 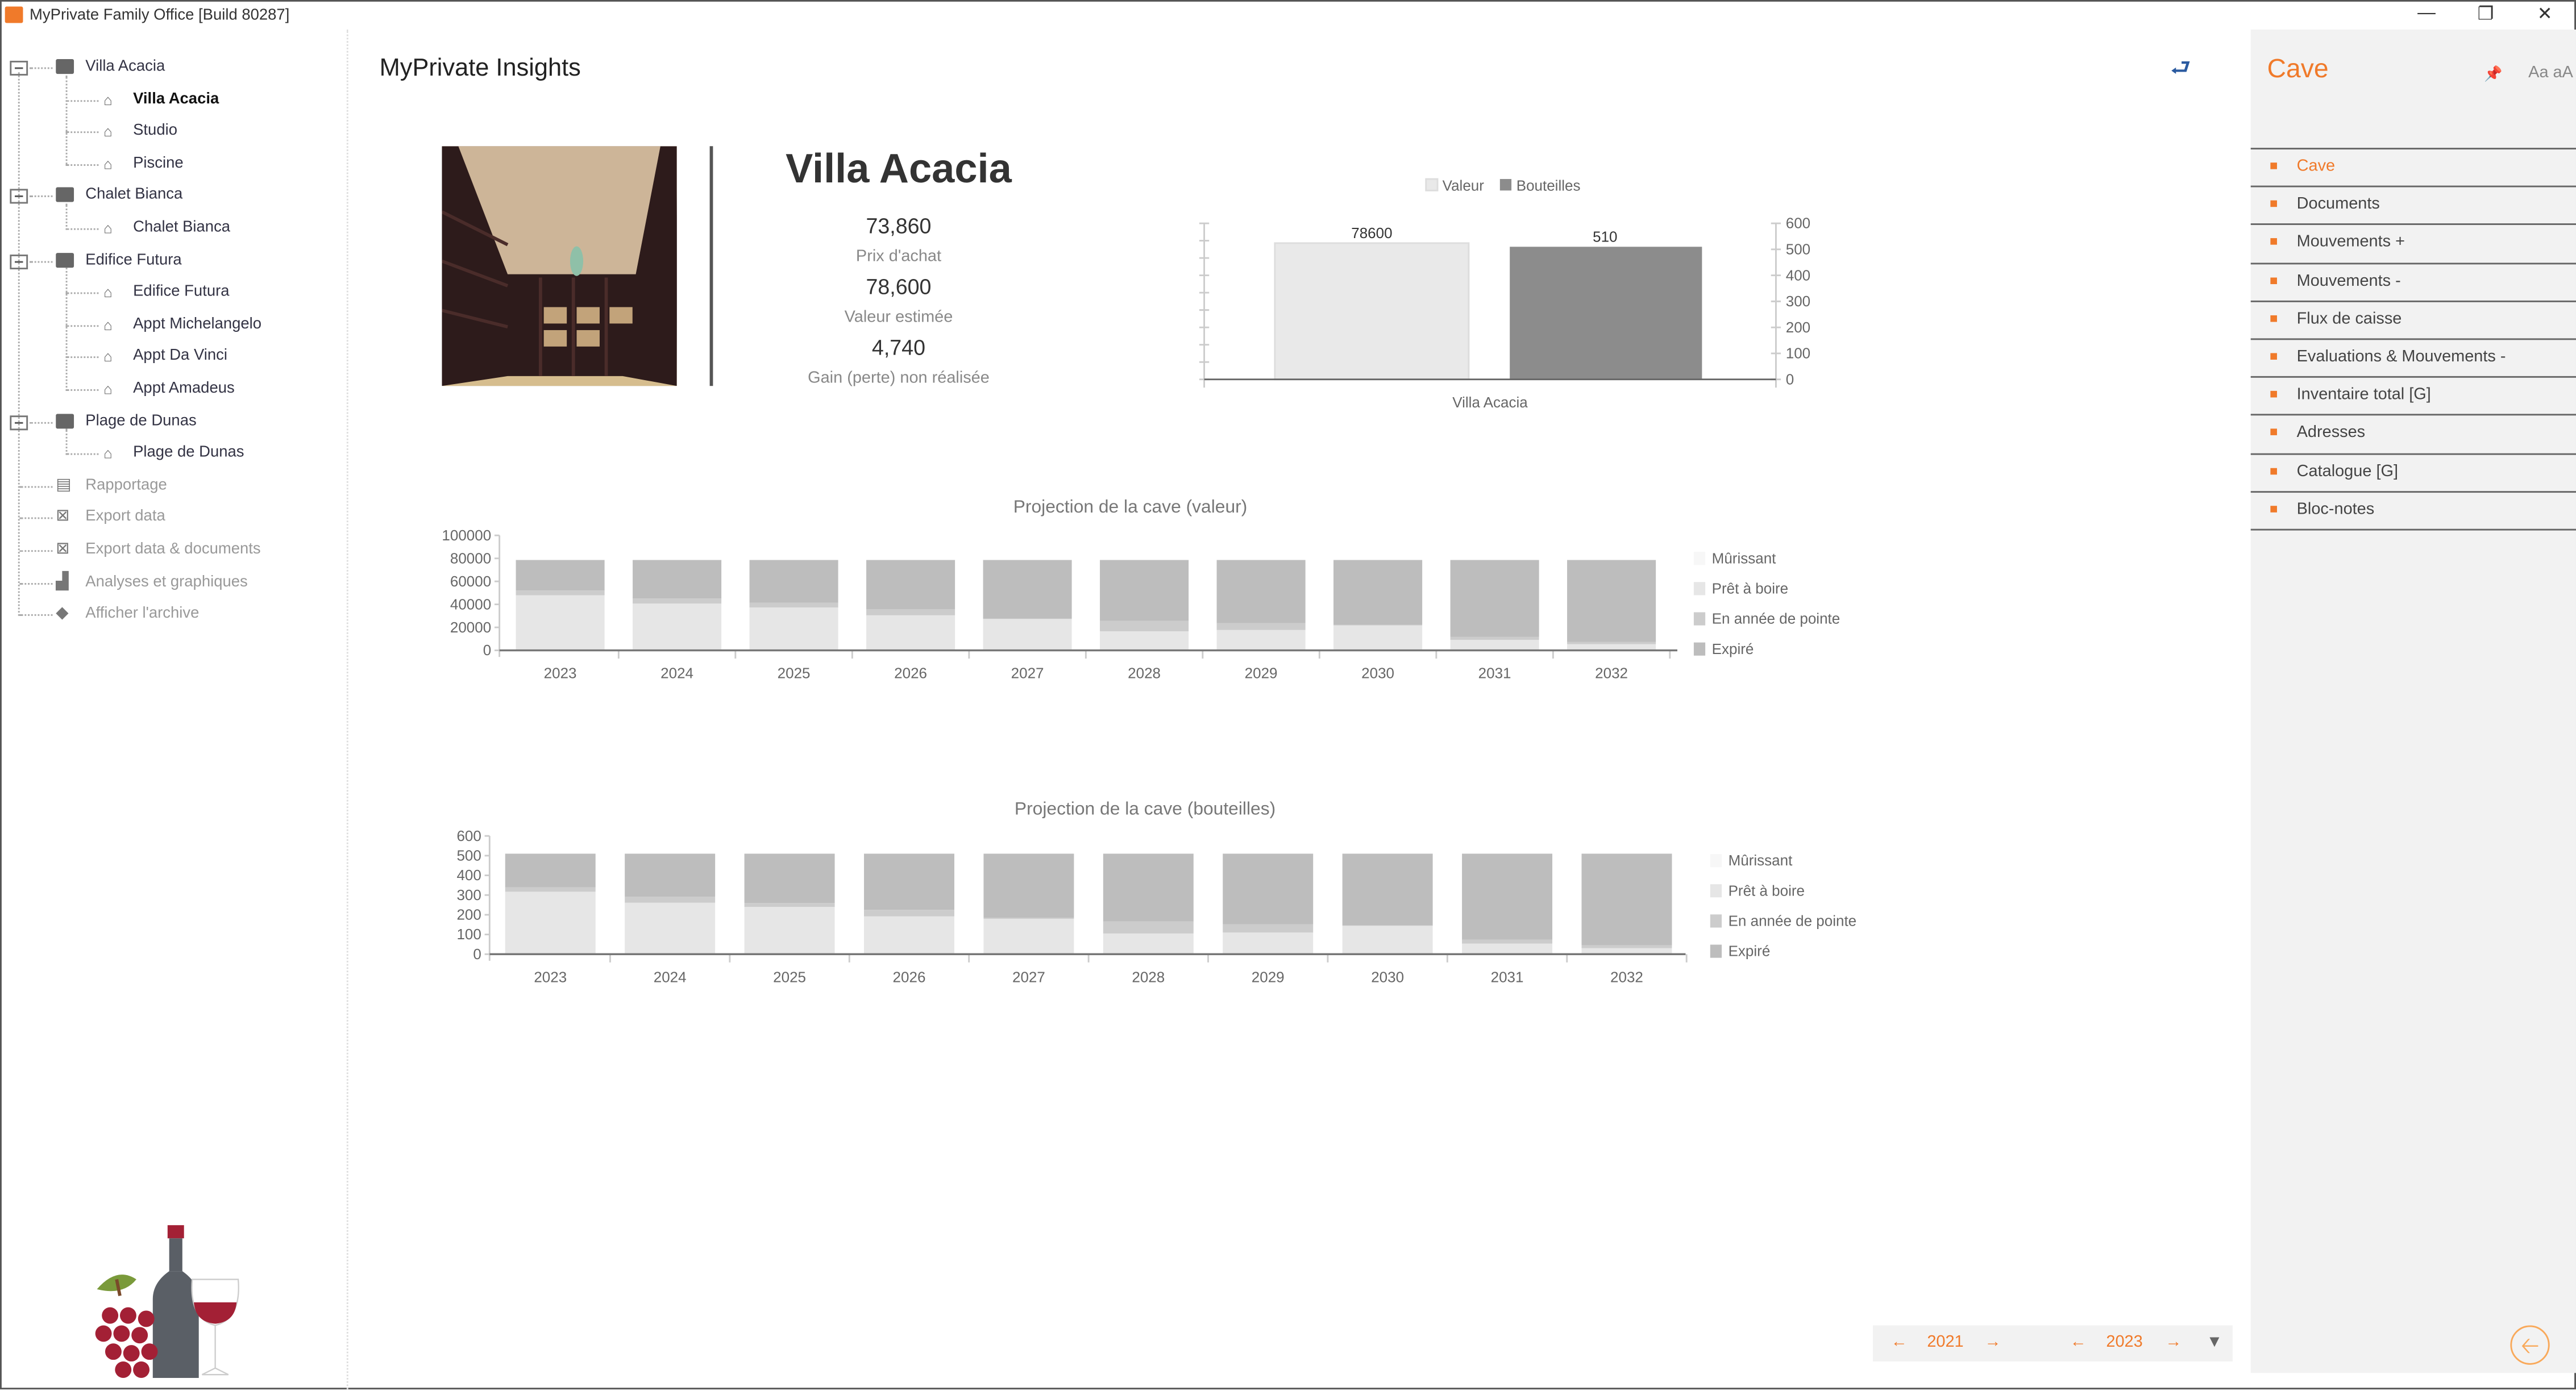 I want to click on bar-2030-En année de pointe, so click(x=1378, y=625).